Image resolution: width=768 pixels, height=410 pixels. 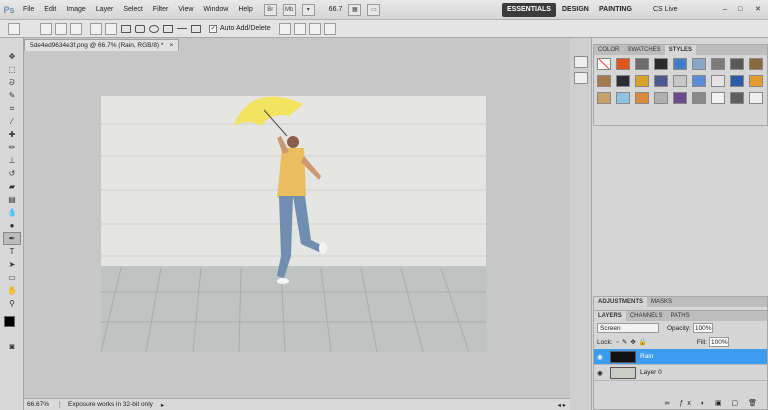 What do you see at coordinates (168, 28) in the screenshot?
I see `polygon-icon` at bounding box center [168, 28].